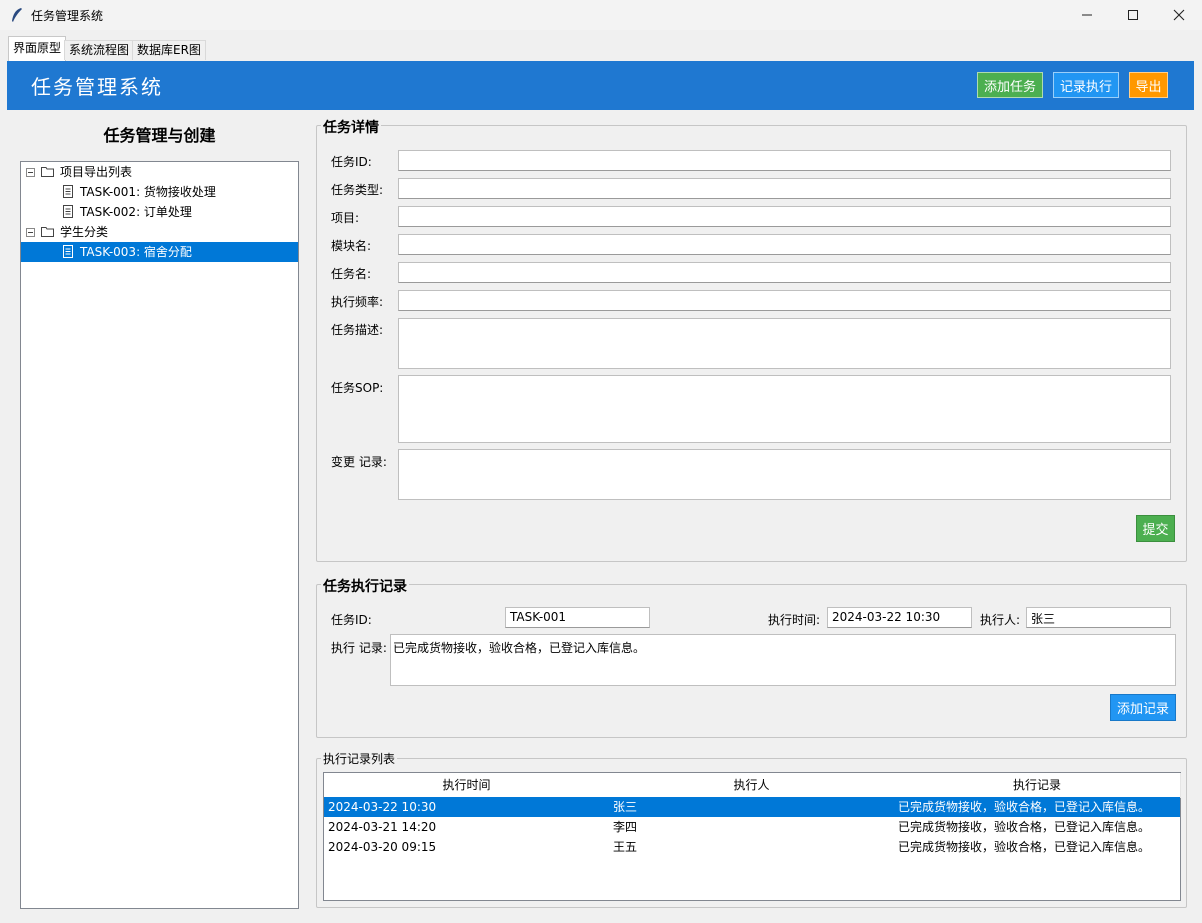  What do you see at coordinates (1086, 85) in the screenshot?
I see `record-execution-button: 记录执行` at bounding box center [1086, 85].